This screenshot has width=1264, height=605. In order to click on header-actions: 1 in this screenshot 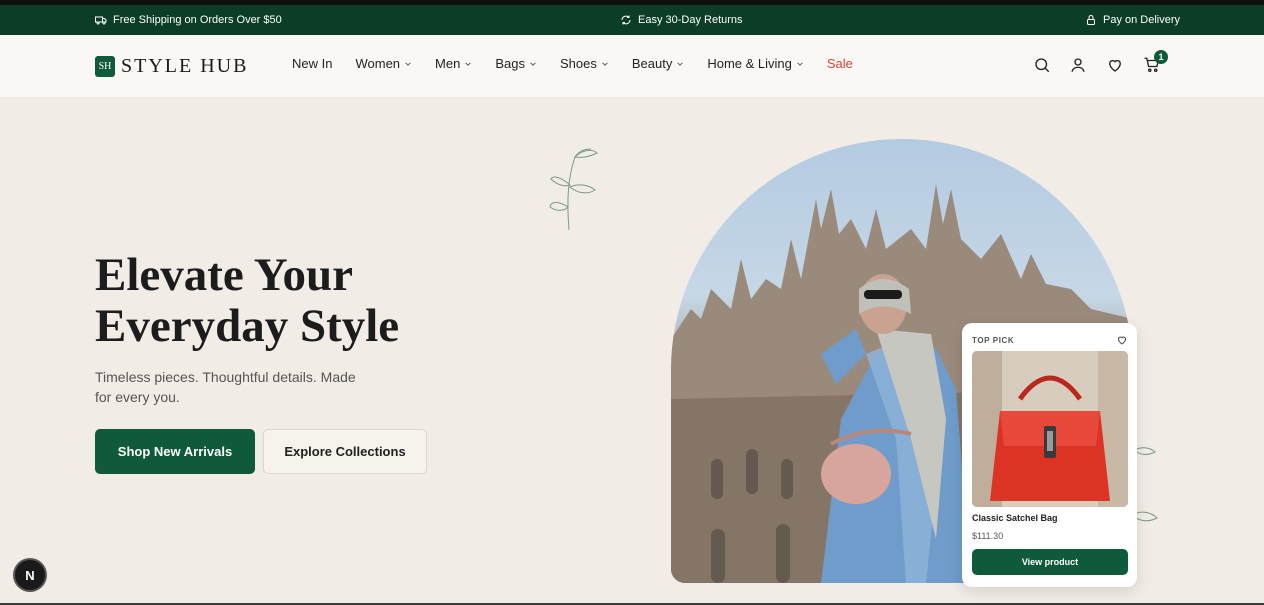, I will do `click(1103, 65)`.